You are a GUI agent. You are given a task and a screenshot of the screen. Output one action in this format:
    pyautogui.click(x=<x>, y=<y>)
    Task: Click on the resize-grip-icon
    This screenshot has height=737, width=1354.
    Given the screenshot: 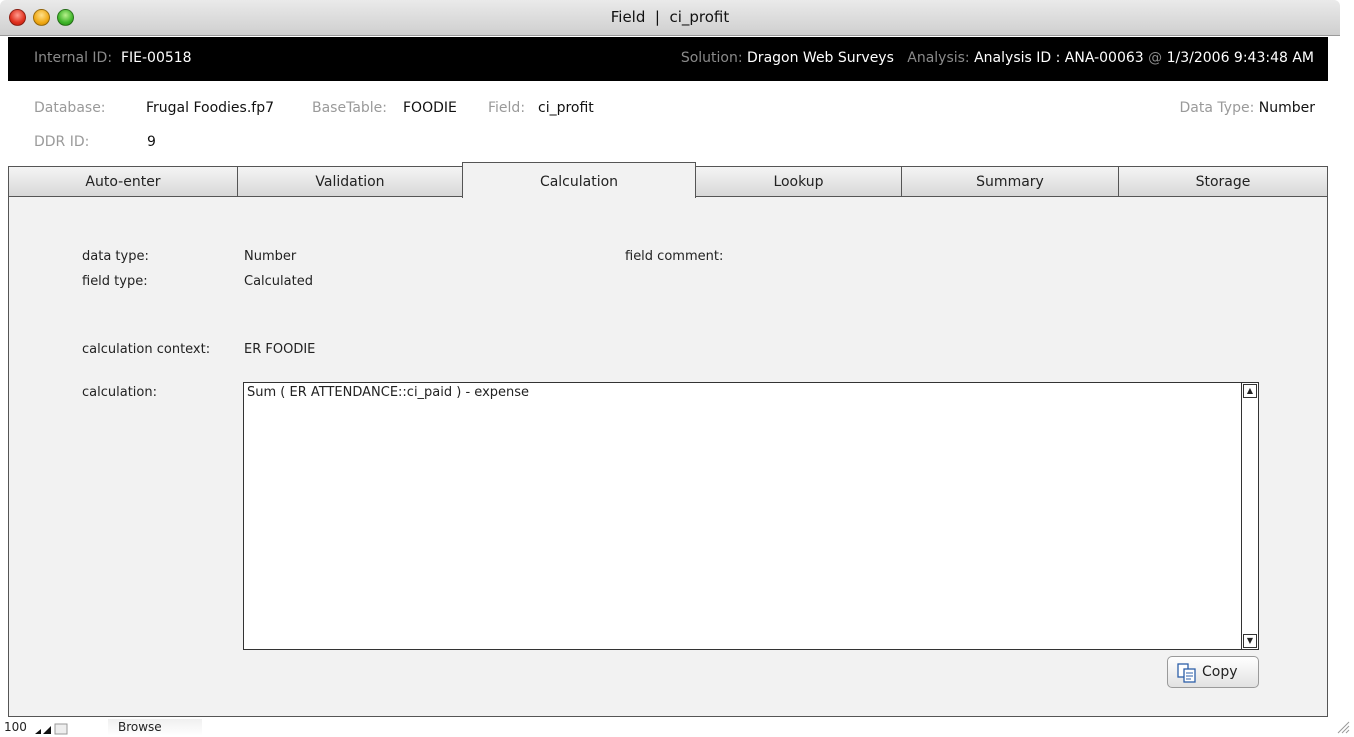 What is the action you would take?
    pyautogui.click(x=1343, y=727)
    